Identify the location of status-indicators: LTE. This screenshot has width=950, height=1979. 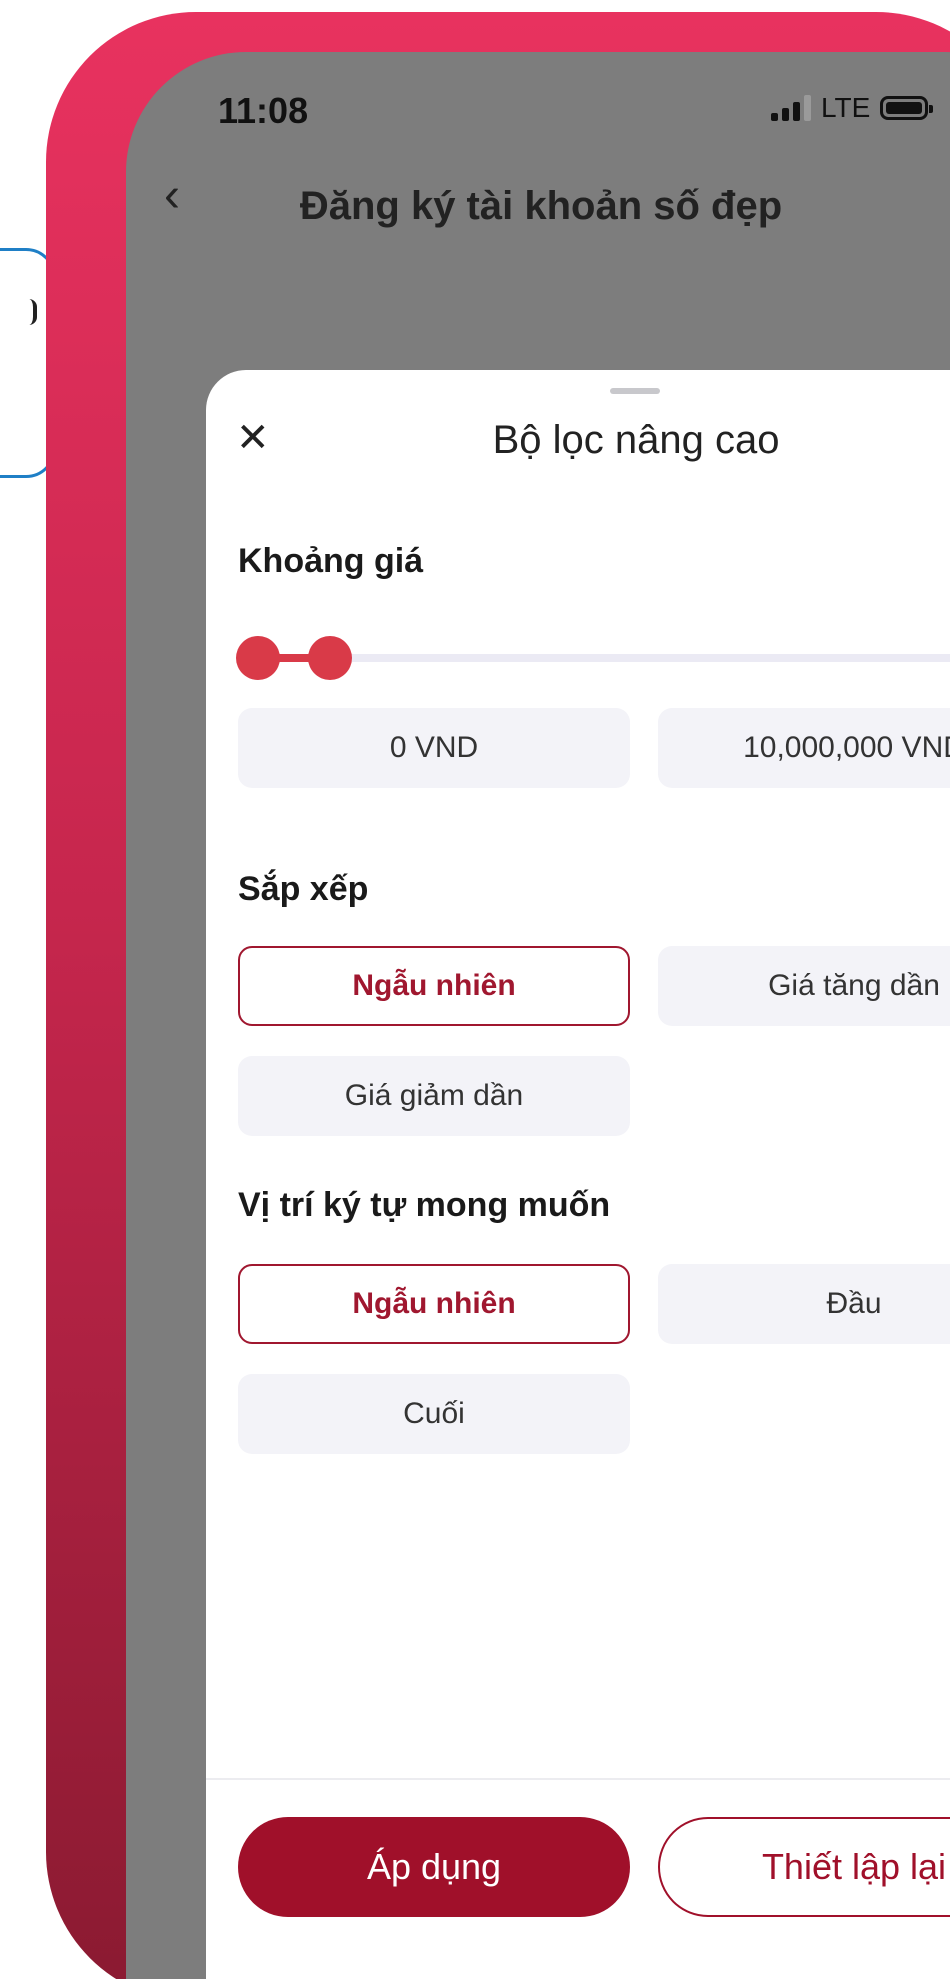
(852, 108).